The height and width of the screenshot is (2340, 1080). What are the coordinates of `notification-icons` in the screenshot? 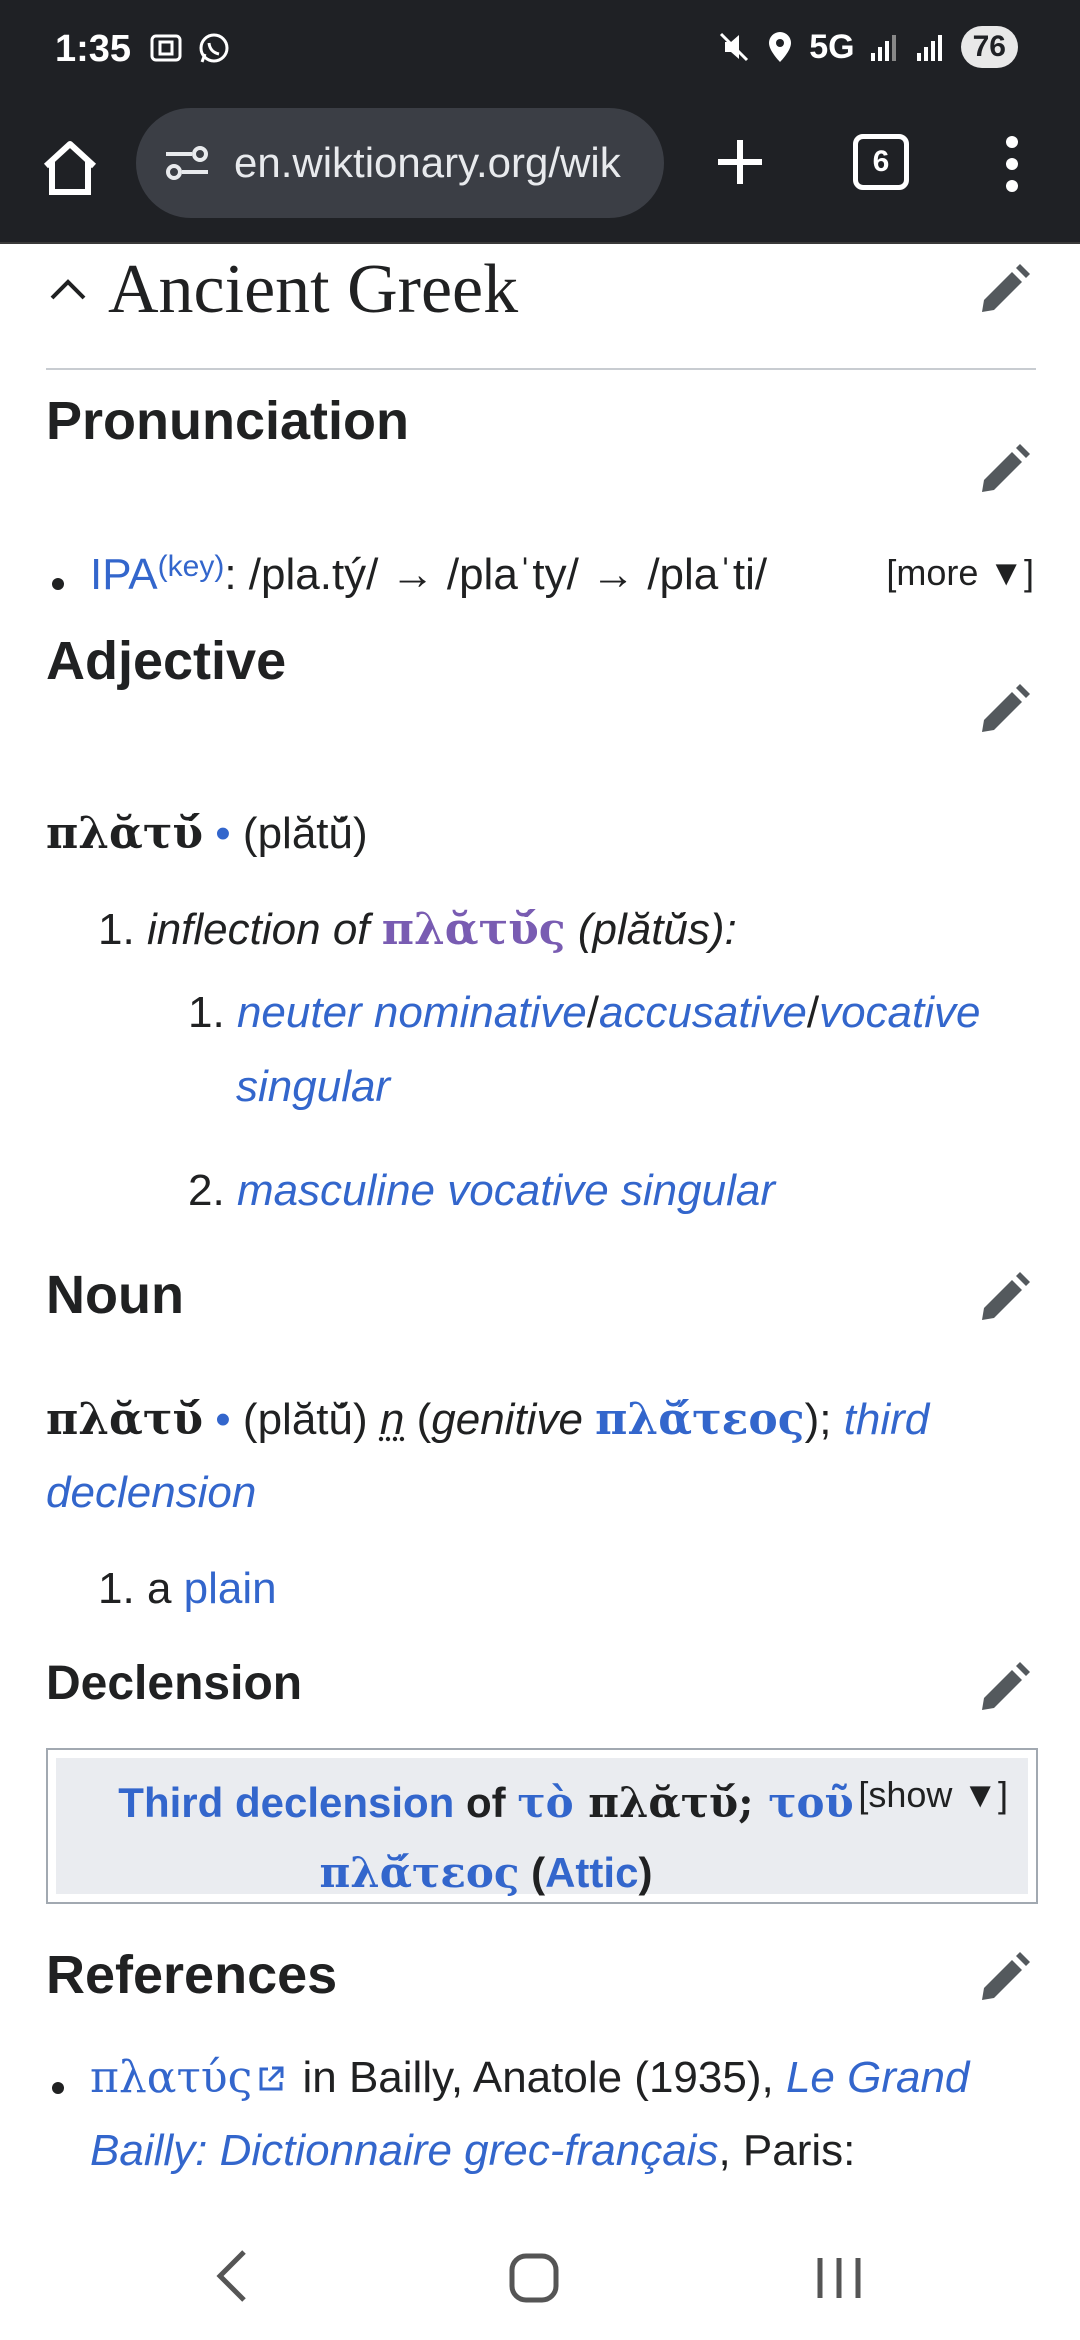 It's located at (190, 48).